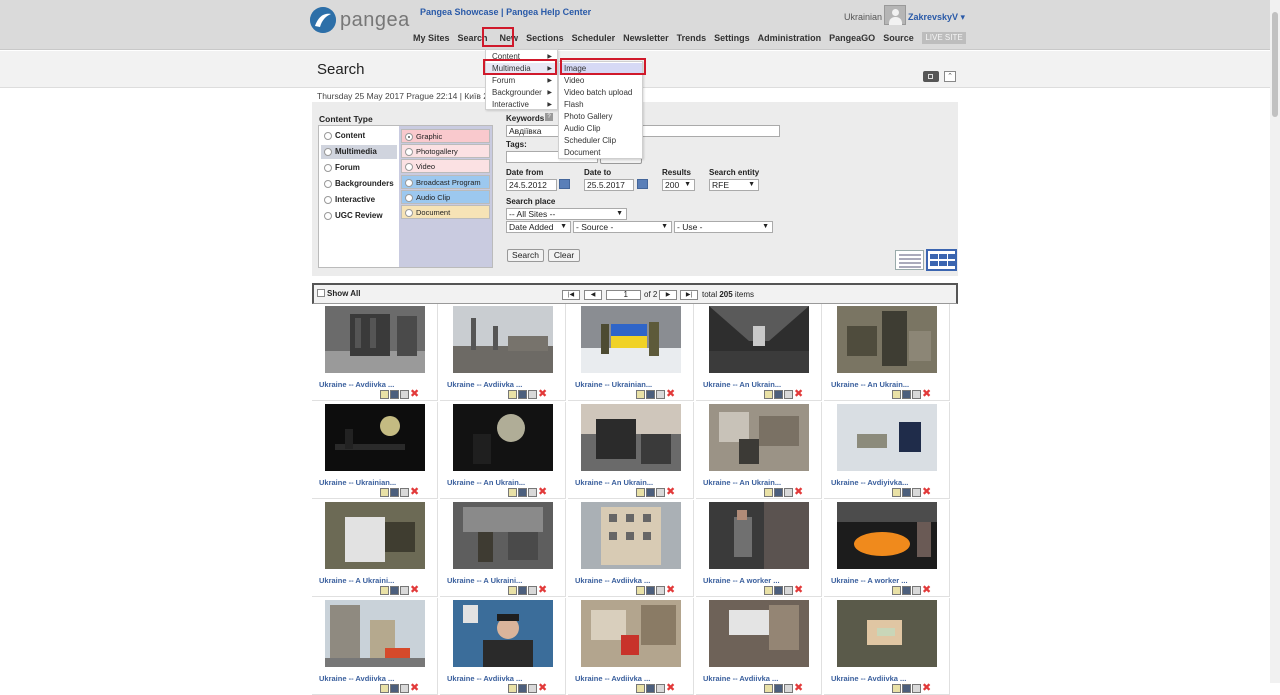 The height and width of the screenshot is (695, 1280). I want to click on pangea-help-center-link: Pangea Help Center, so click(548, 12).